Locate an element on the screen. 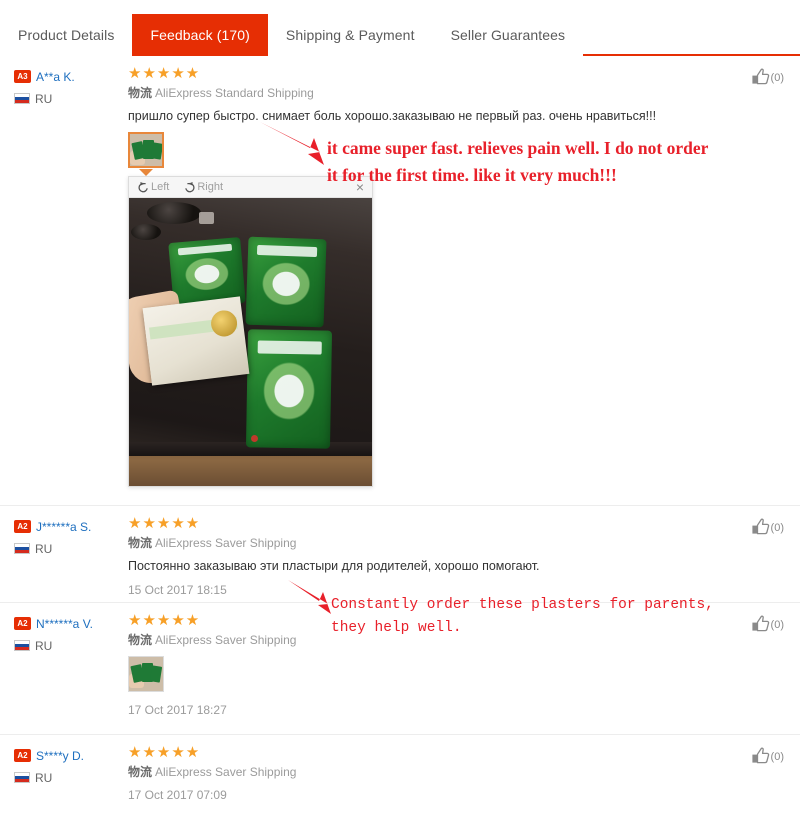  image-viewer-popup: Left Right × is located at coordinates (250, 331).